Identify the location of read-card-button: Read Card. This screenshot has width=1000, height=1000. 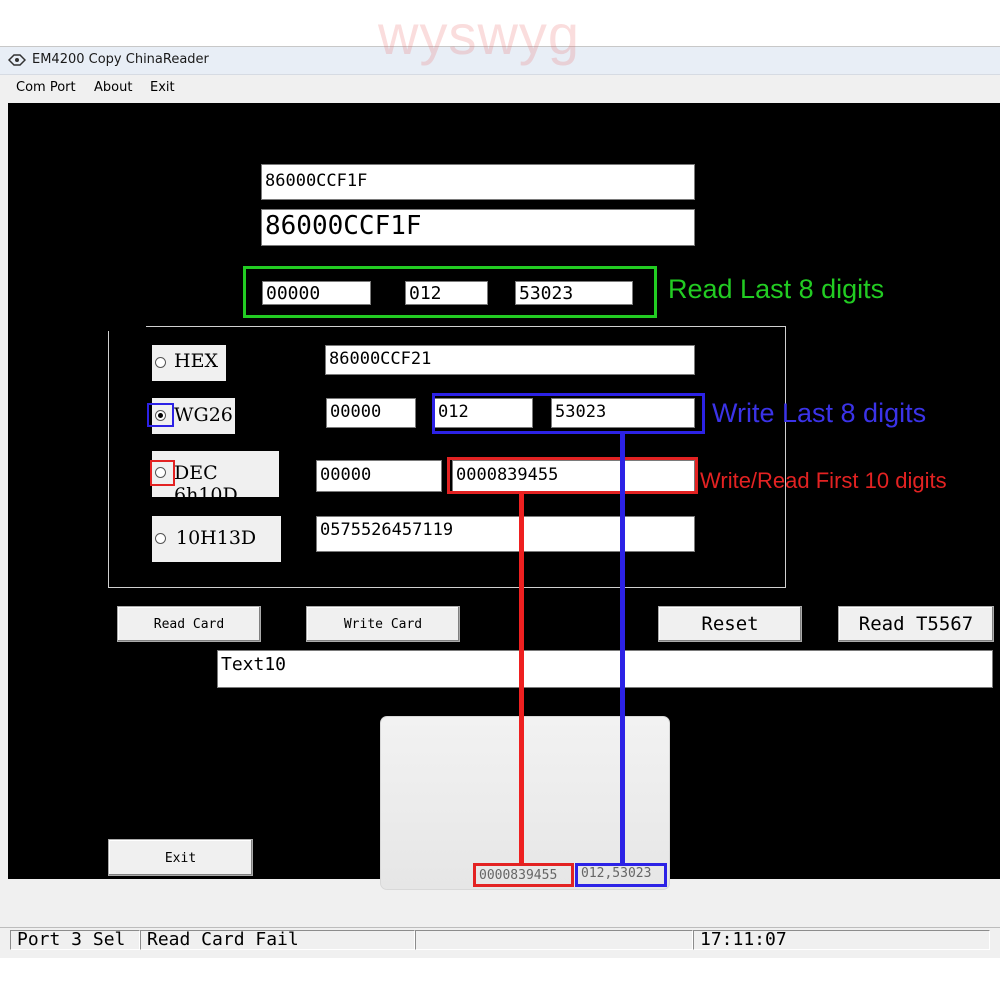
(189, 624).